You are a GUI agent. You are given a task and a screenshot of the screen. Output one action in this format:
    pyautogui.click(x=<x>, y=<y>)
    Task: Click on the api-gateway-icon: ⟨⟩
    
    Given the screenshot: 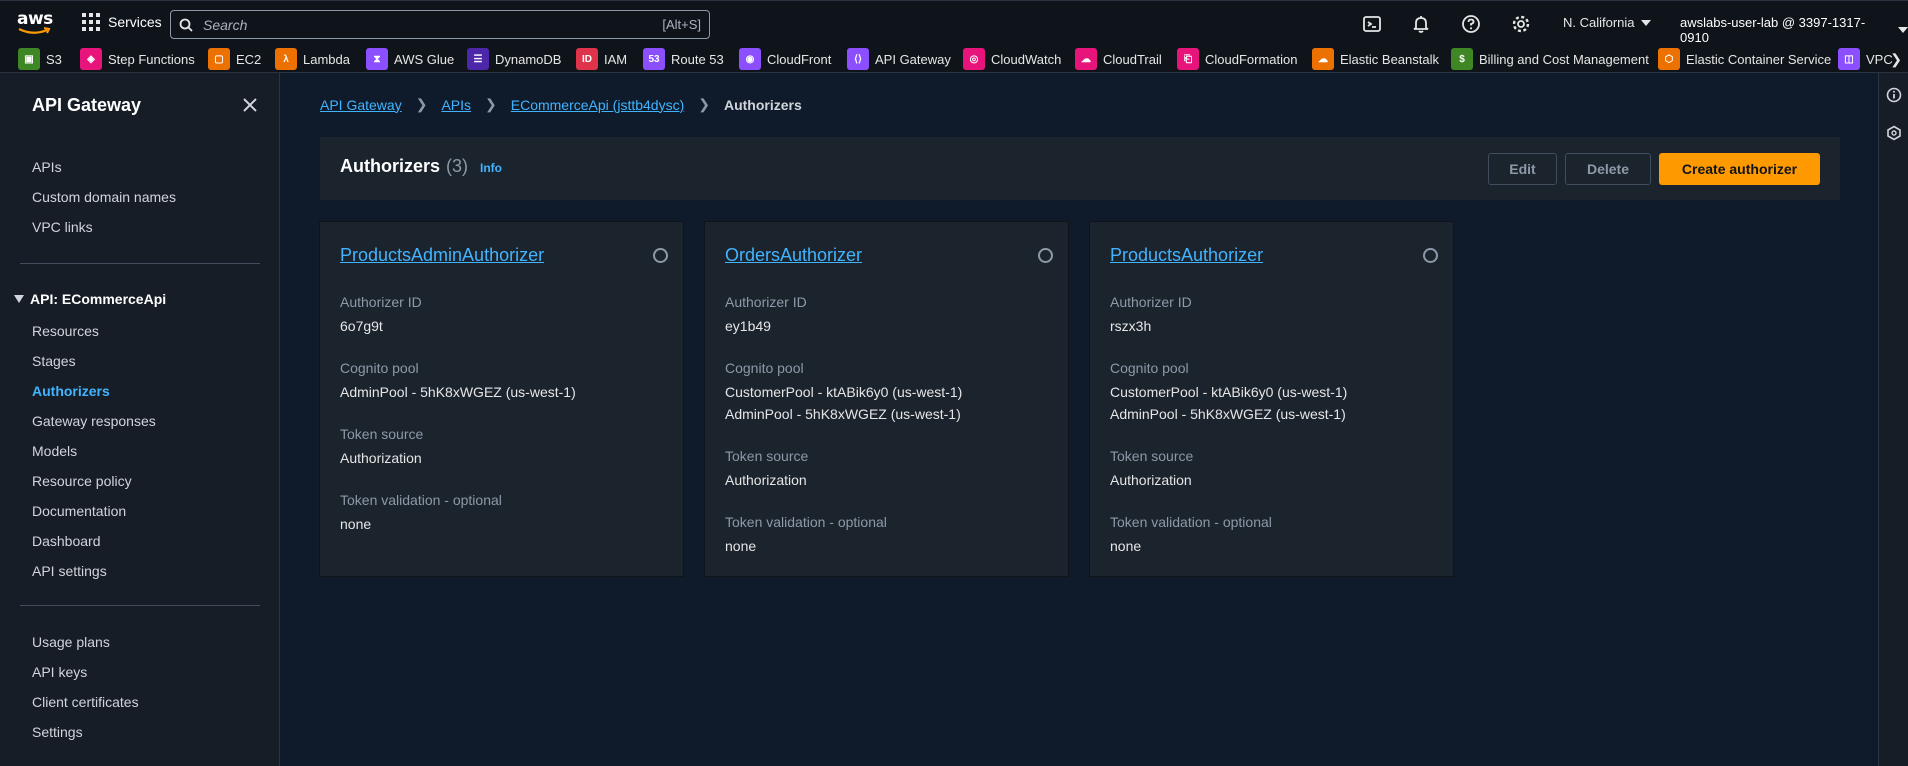 What is the action you would take?
    pyautogui.click(x=858, y=59)
    